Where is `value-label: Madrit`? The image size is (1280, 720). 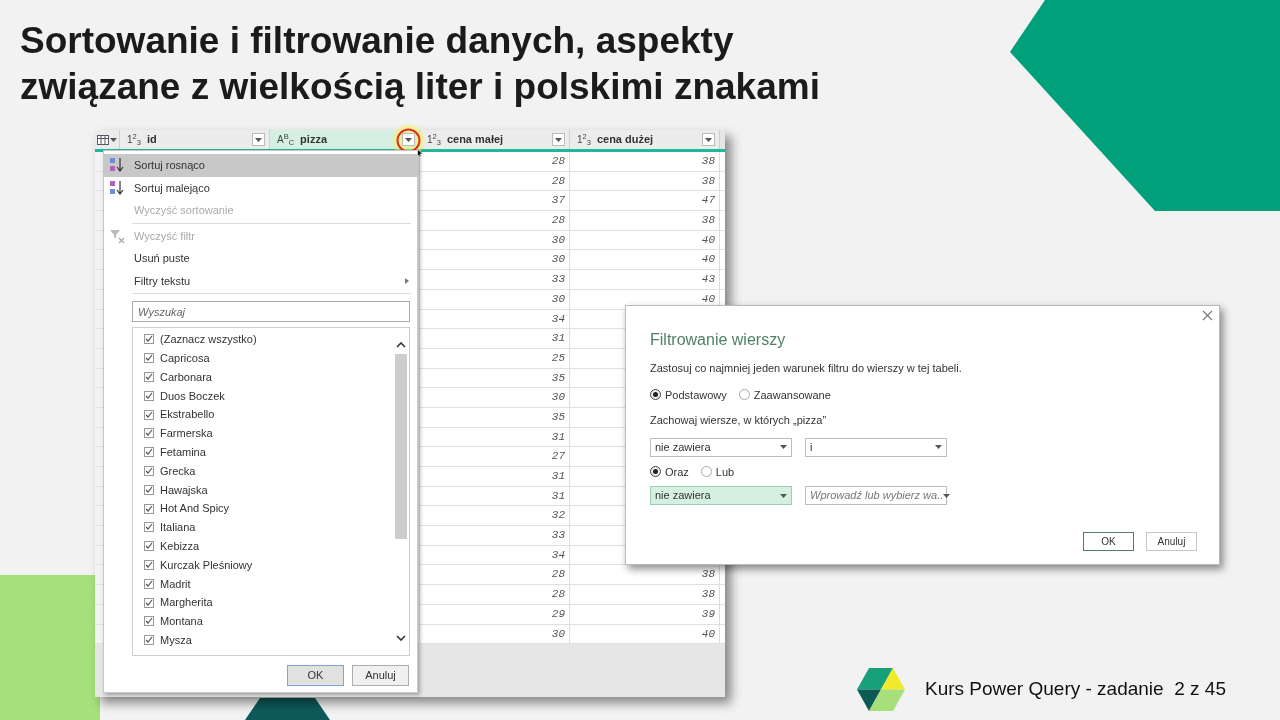
value-label: Madrit is located at coordinates (175, 583).